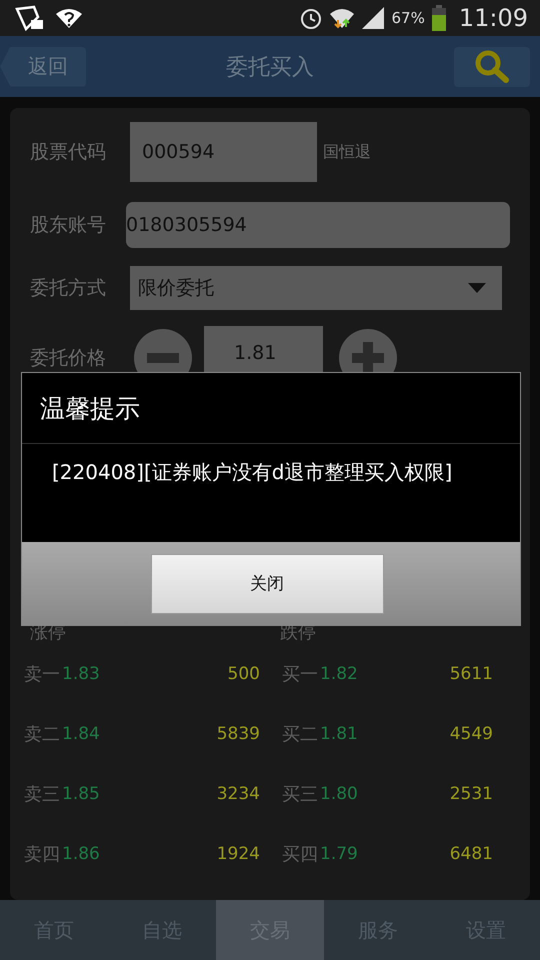 This screenshot has width=540, height=960. What do you see at coordinates (470, 794) in the screenshot?
I see `volume-value: 2531` at bounding box center [470, 794].